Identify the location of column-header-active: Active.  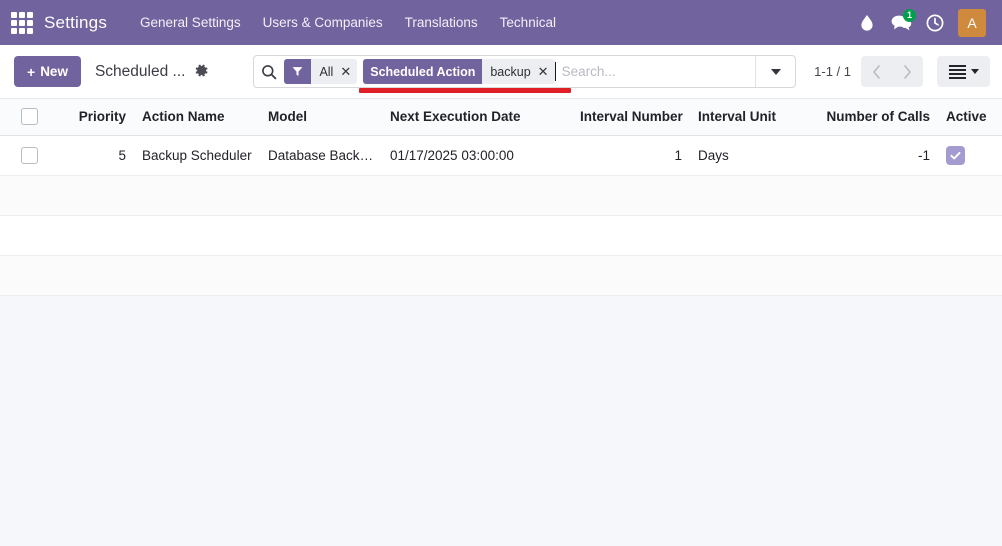
(970, 117).